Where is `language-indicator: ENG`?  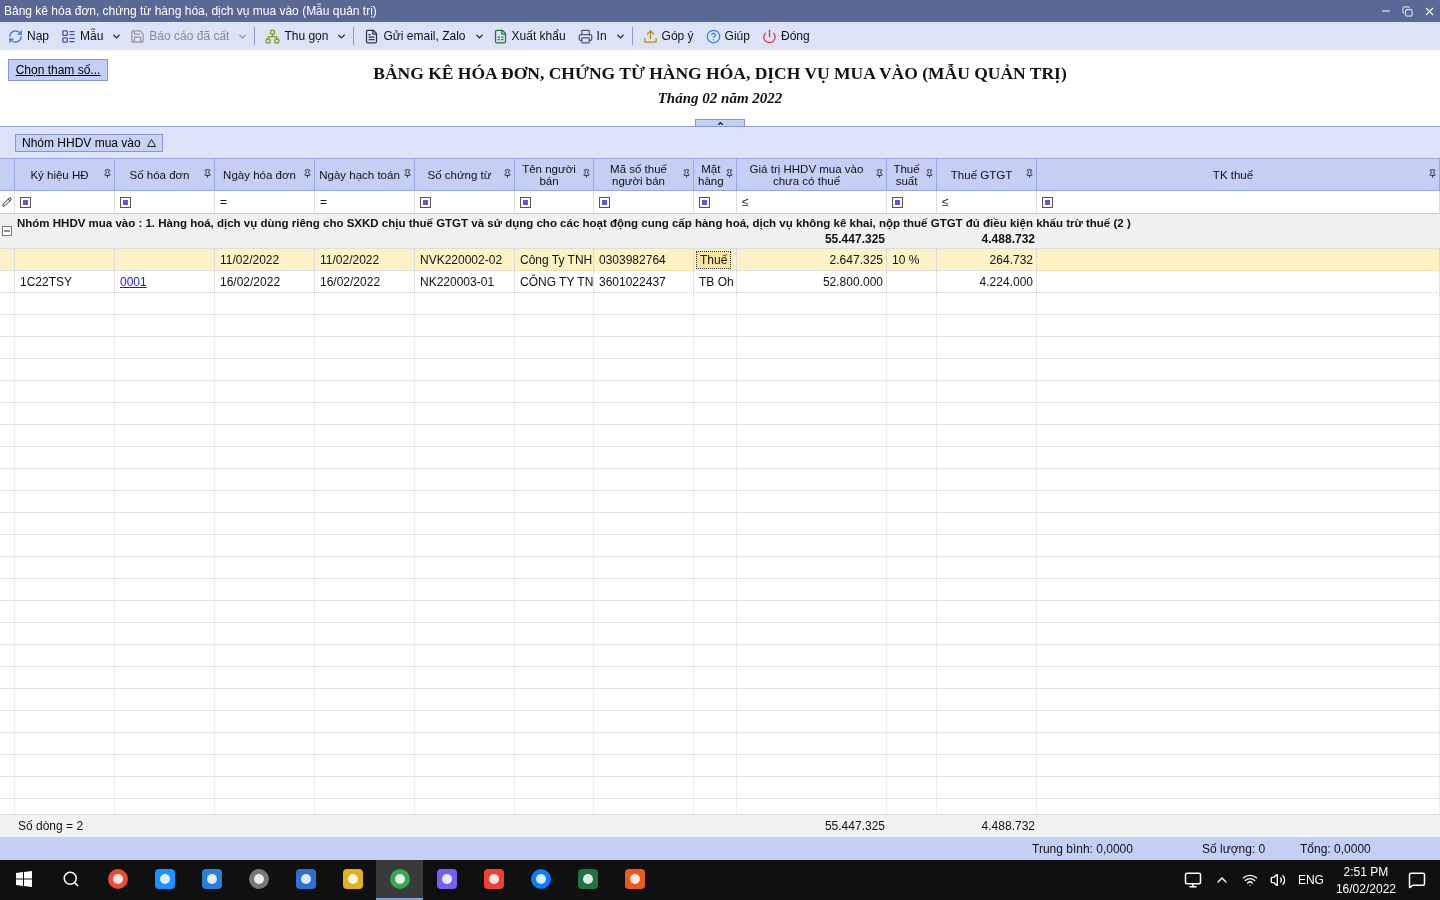 language-indicator: ENG is located at coordinates (1310, 880).